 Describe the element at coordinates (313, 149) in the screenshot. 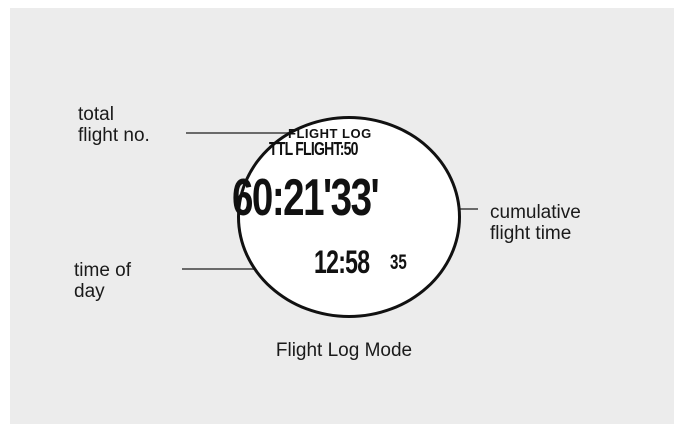

I see `total-flight-count-readout: TTL FLIGHT:50` at that location.